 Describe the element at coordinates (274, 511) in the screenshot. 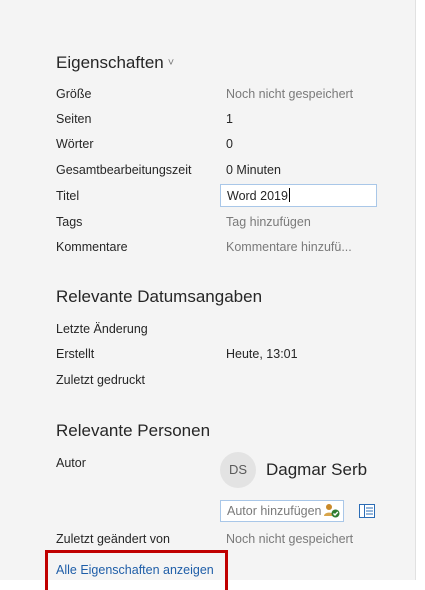

I see `add-author-placeholder: Autor hinzufügen` at that location.